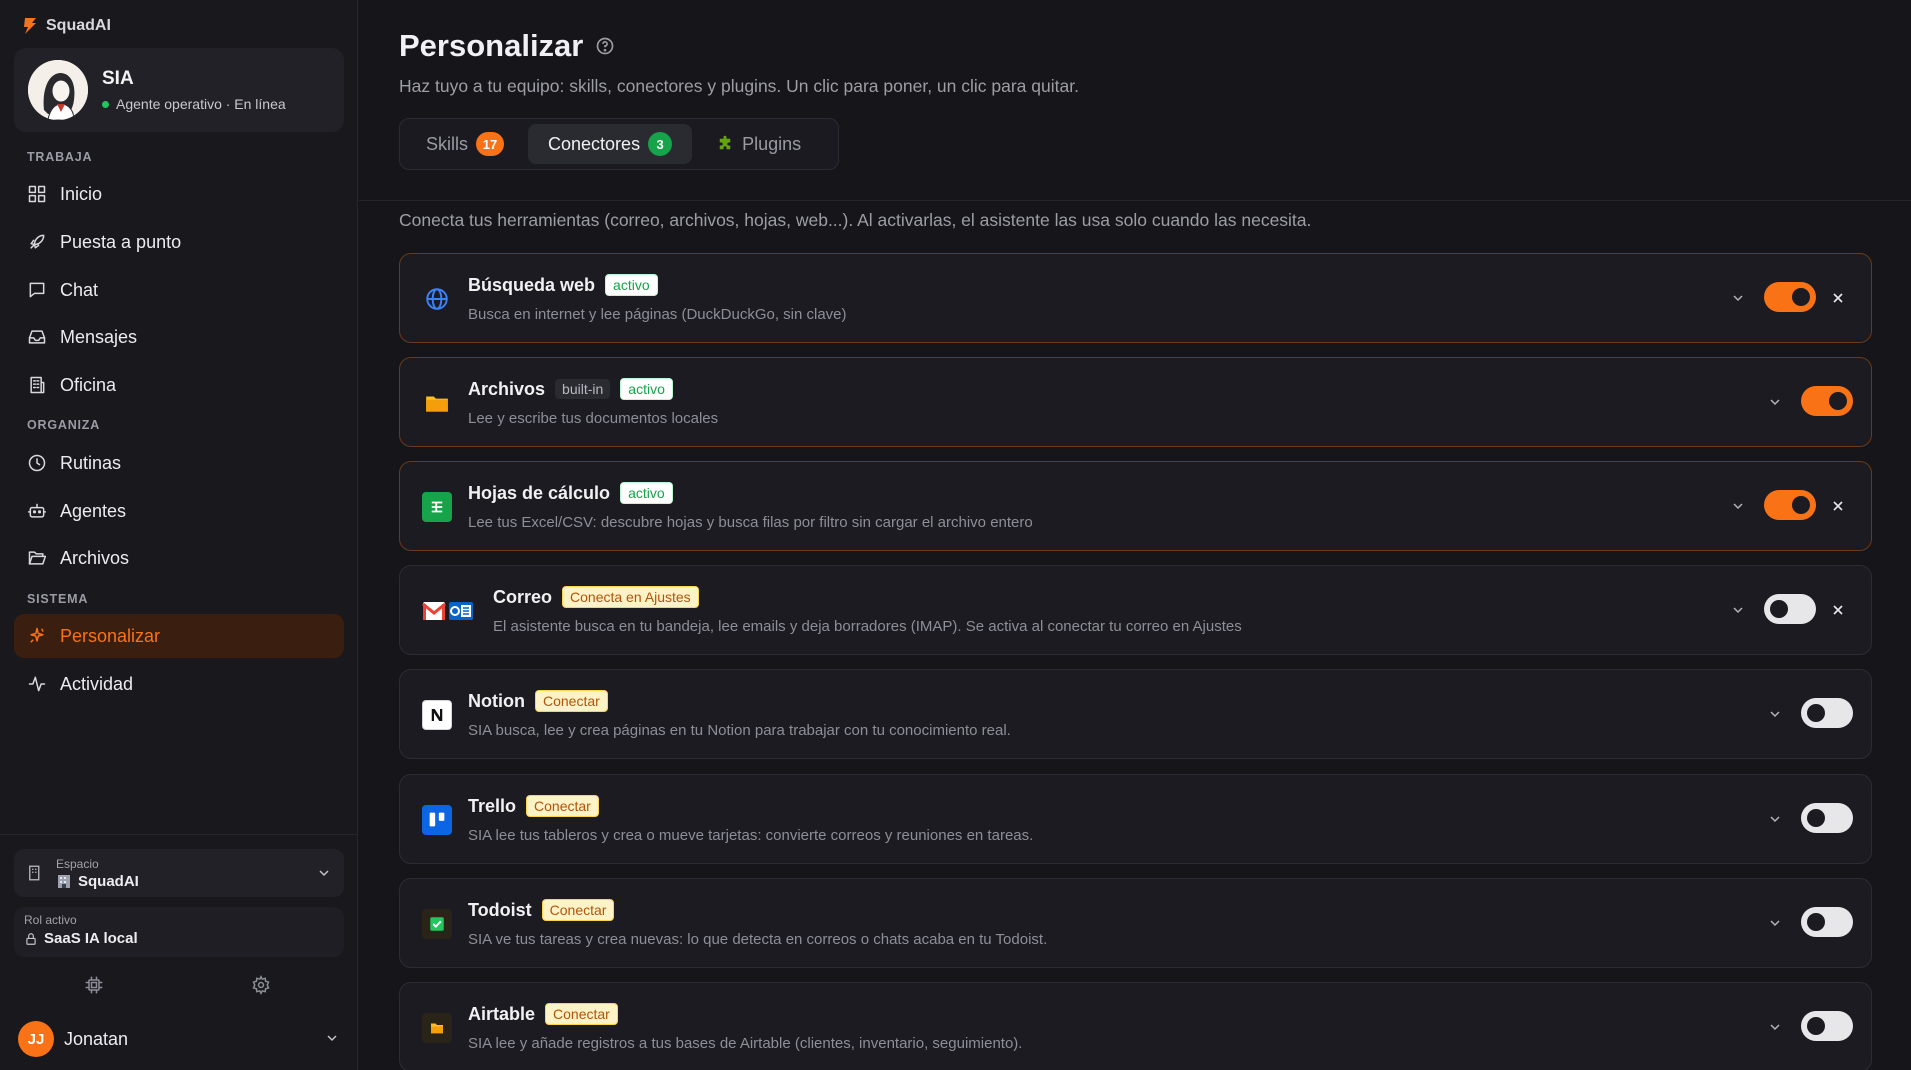 This screenshot has width=1911, height=1070. I want to click on nav-archivos: Archivos, so click(179, 558).